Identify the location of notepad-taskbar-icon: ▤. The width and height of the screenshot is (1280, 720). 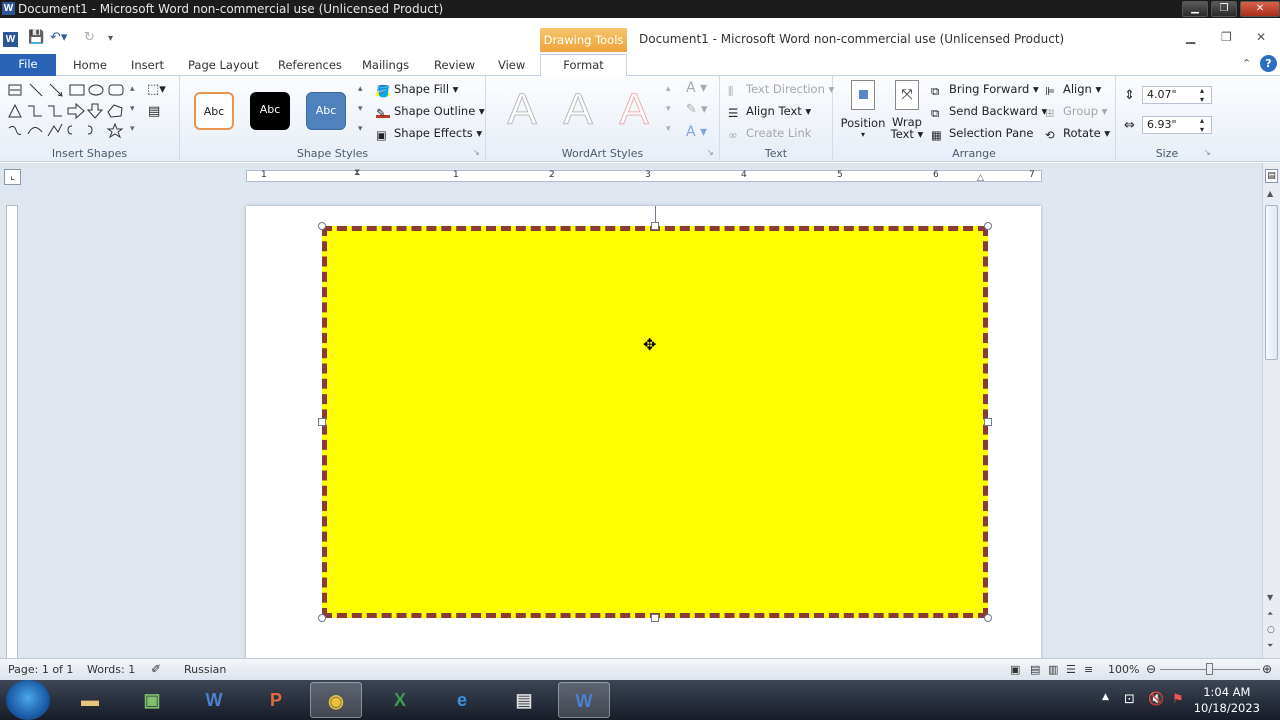
(524, 700).